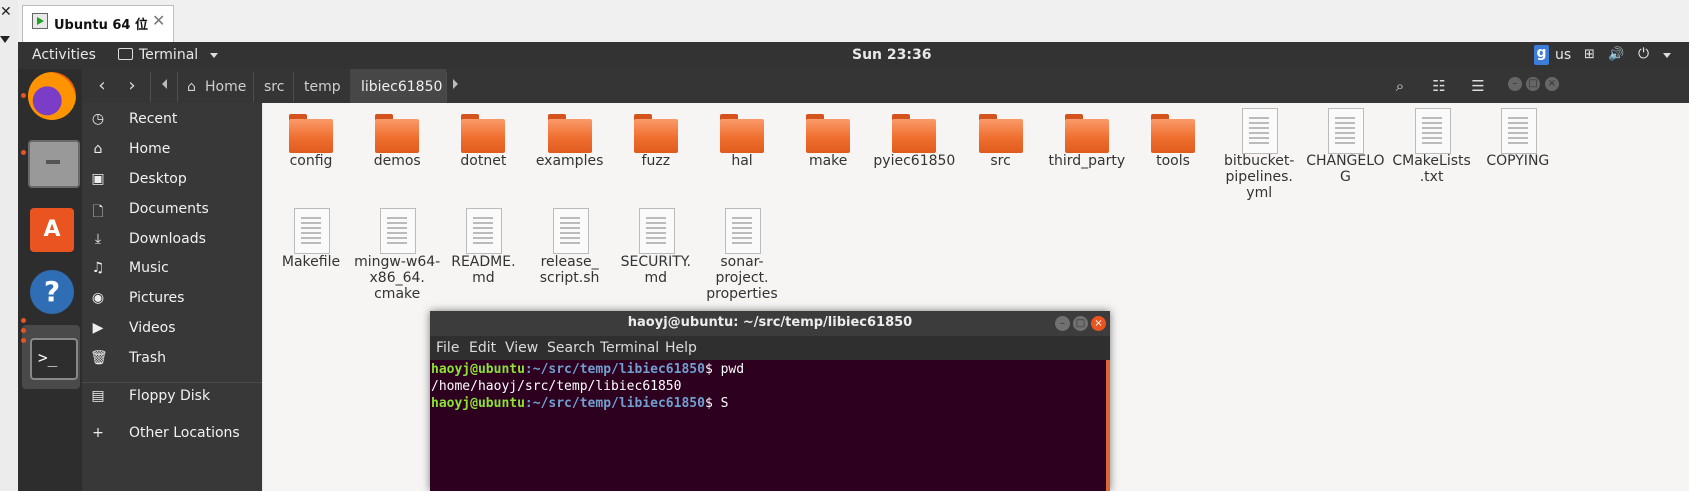 This screenshot has height=491, width=1689. What do you see at coordinates (152, 328) in the screenshot?
I see `sidebar-item-videos: Videos` at bounding box center [152, 328].